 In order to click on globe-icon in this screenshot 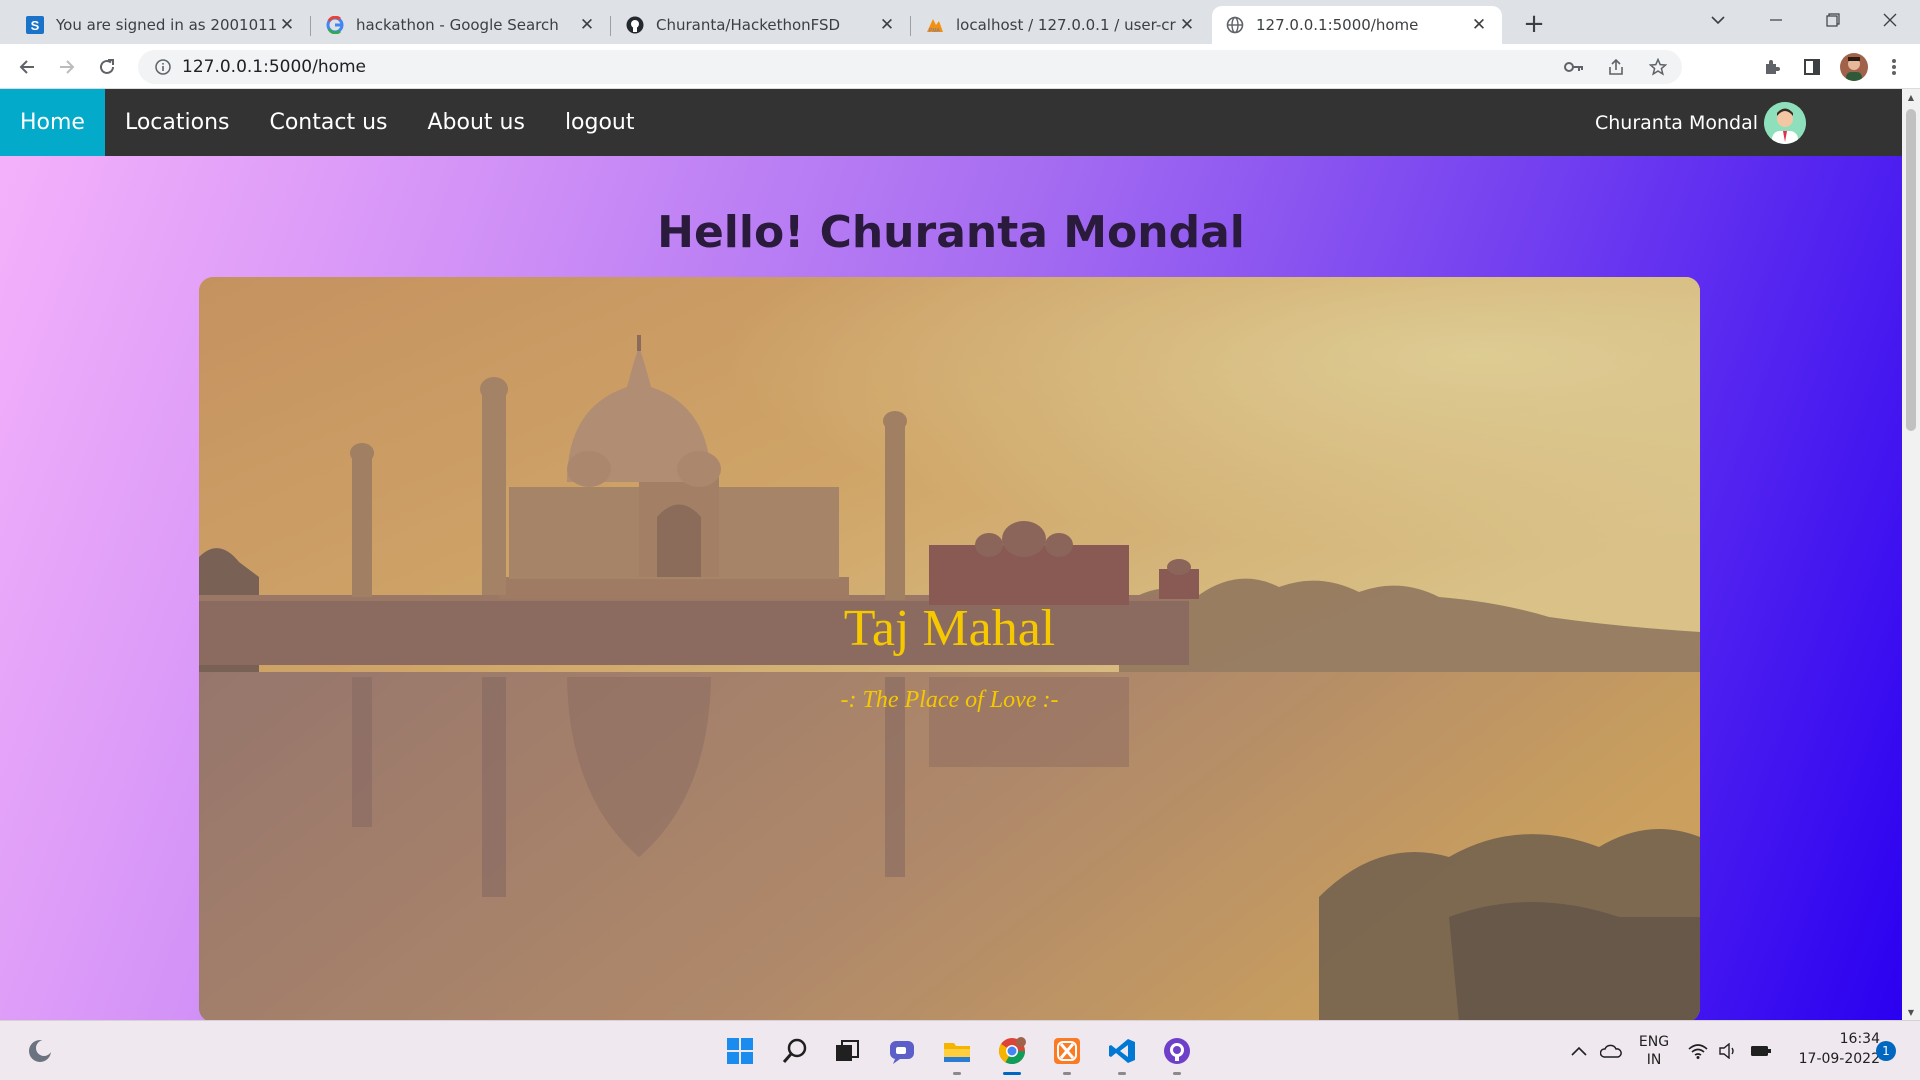, I will do `click(1235, 25)`.